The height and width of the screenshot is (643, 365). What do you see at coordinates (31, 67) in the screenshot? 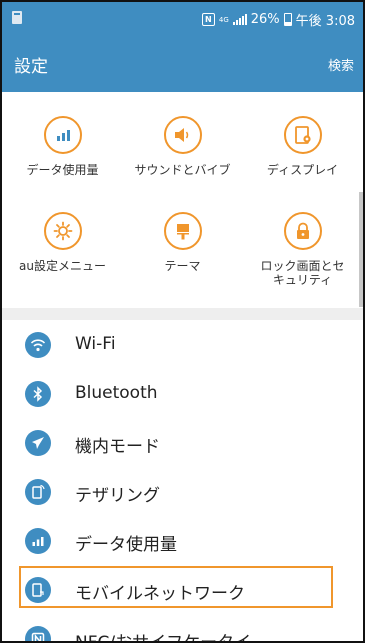
I see `page-title: 設定` at bounding box center [31, 67].